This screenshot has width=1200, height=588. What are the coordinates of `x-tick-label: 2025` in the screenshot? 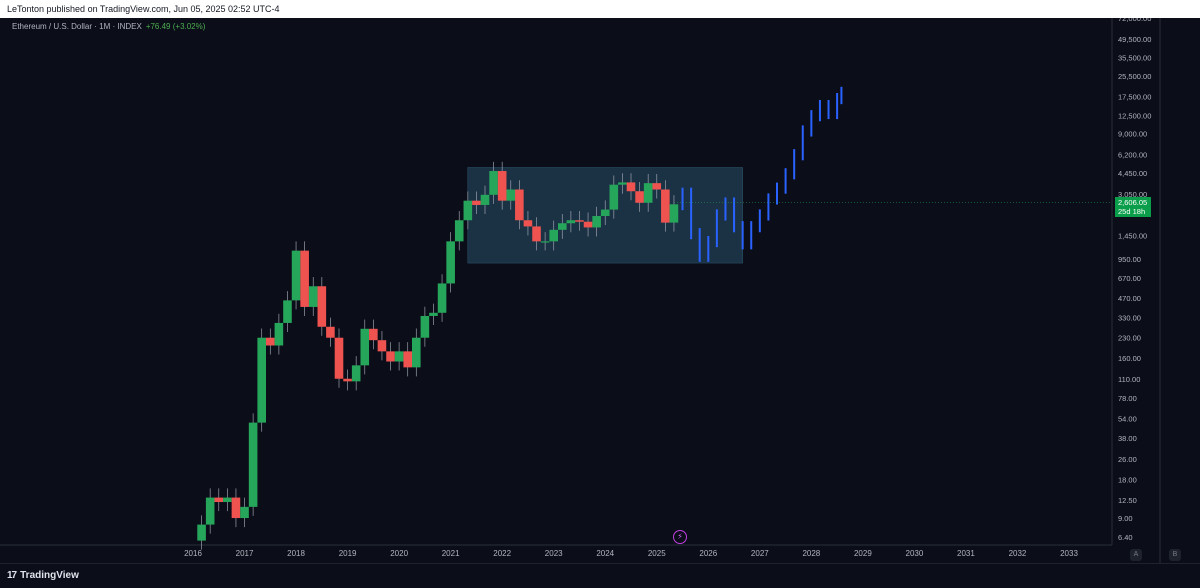 It's located at (657, 553).